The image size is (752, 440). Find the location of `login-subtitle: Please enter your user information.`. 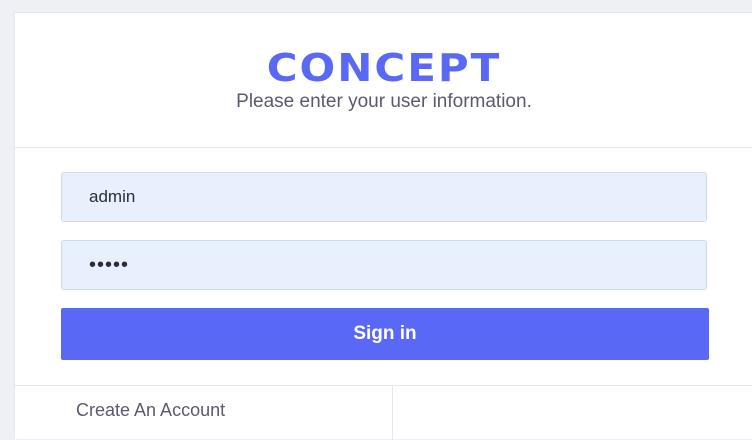

login-subtitle: Please enter your user information. is located at coordinates (384, 101).